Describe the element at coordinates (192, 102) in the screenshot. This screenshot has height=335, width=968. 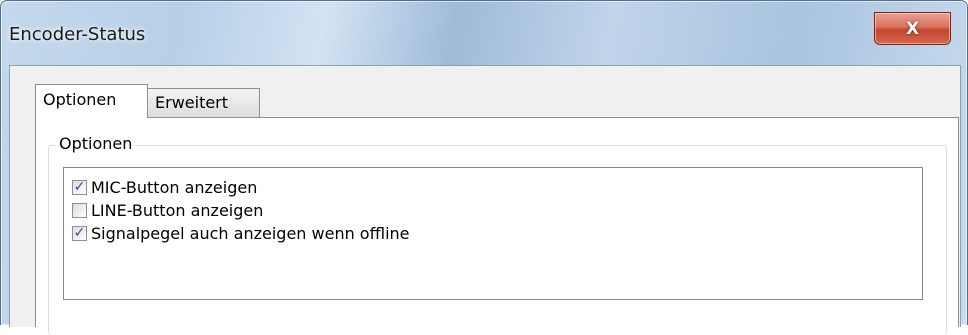
I see `tab-erweitert-label: Erweitert` at that location.